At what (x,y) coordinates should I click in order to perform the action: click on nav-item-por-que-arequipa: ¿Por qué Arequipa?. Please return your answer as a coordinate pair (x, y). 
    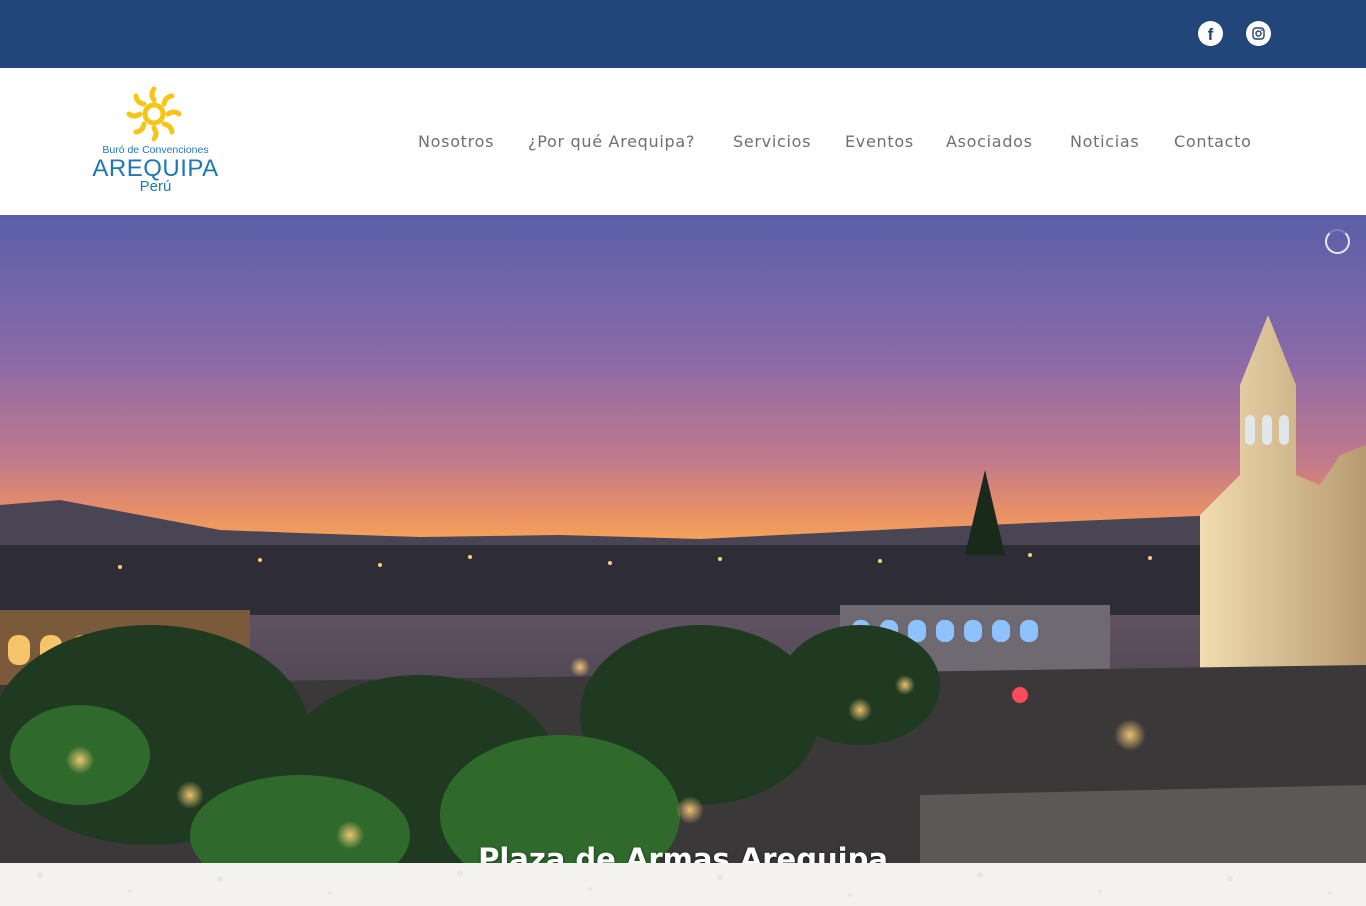
    Looking at the image, I should click on (611, 141).